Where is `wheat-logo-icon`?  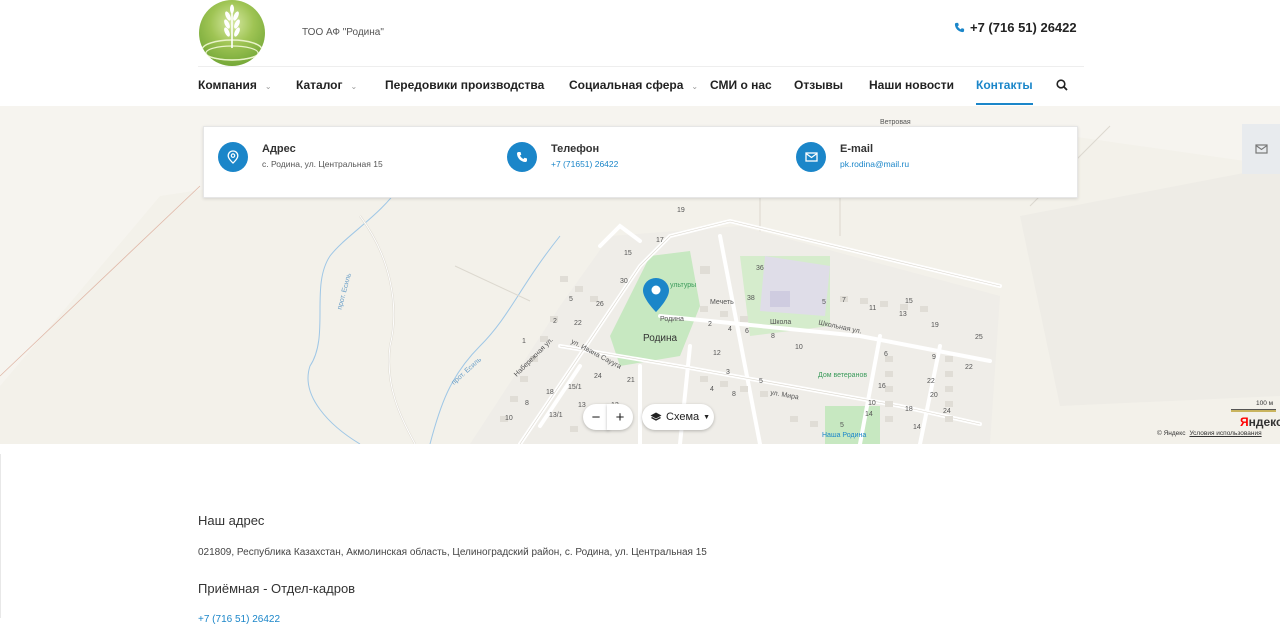
wheat-logo-icon is located at coordinates (232, 32).